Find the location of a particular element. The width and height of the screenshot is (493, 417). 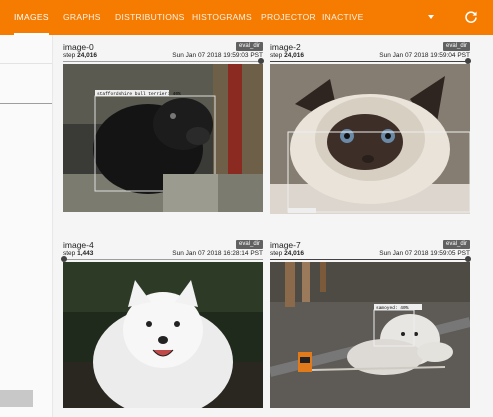

image-preview: samoyed: 40% is located at coordinates (370, 335).